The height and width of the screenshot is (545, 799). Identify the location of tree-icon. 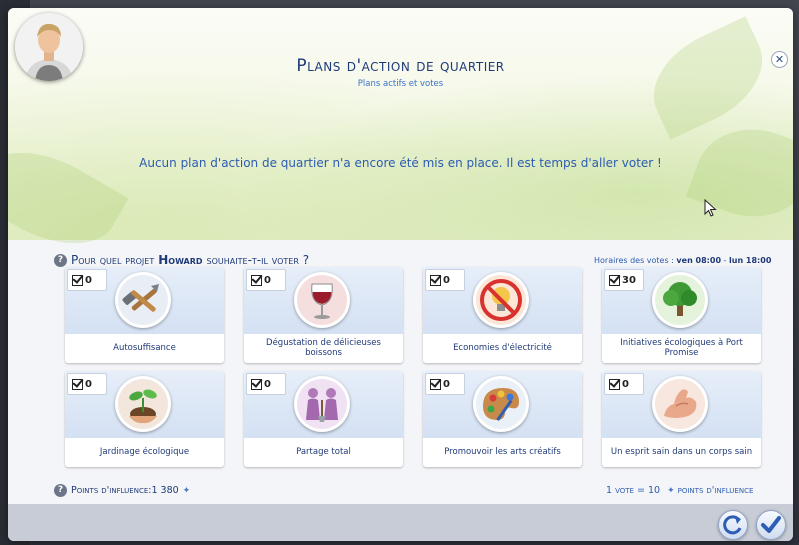
(680, 300).